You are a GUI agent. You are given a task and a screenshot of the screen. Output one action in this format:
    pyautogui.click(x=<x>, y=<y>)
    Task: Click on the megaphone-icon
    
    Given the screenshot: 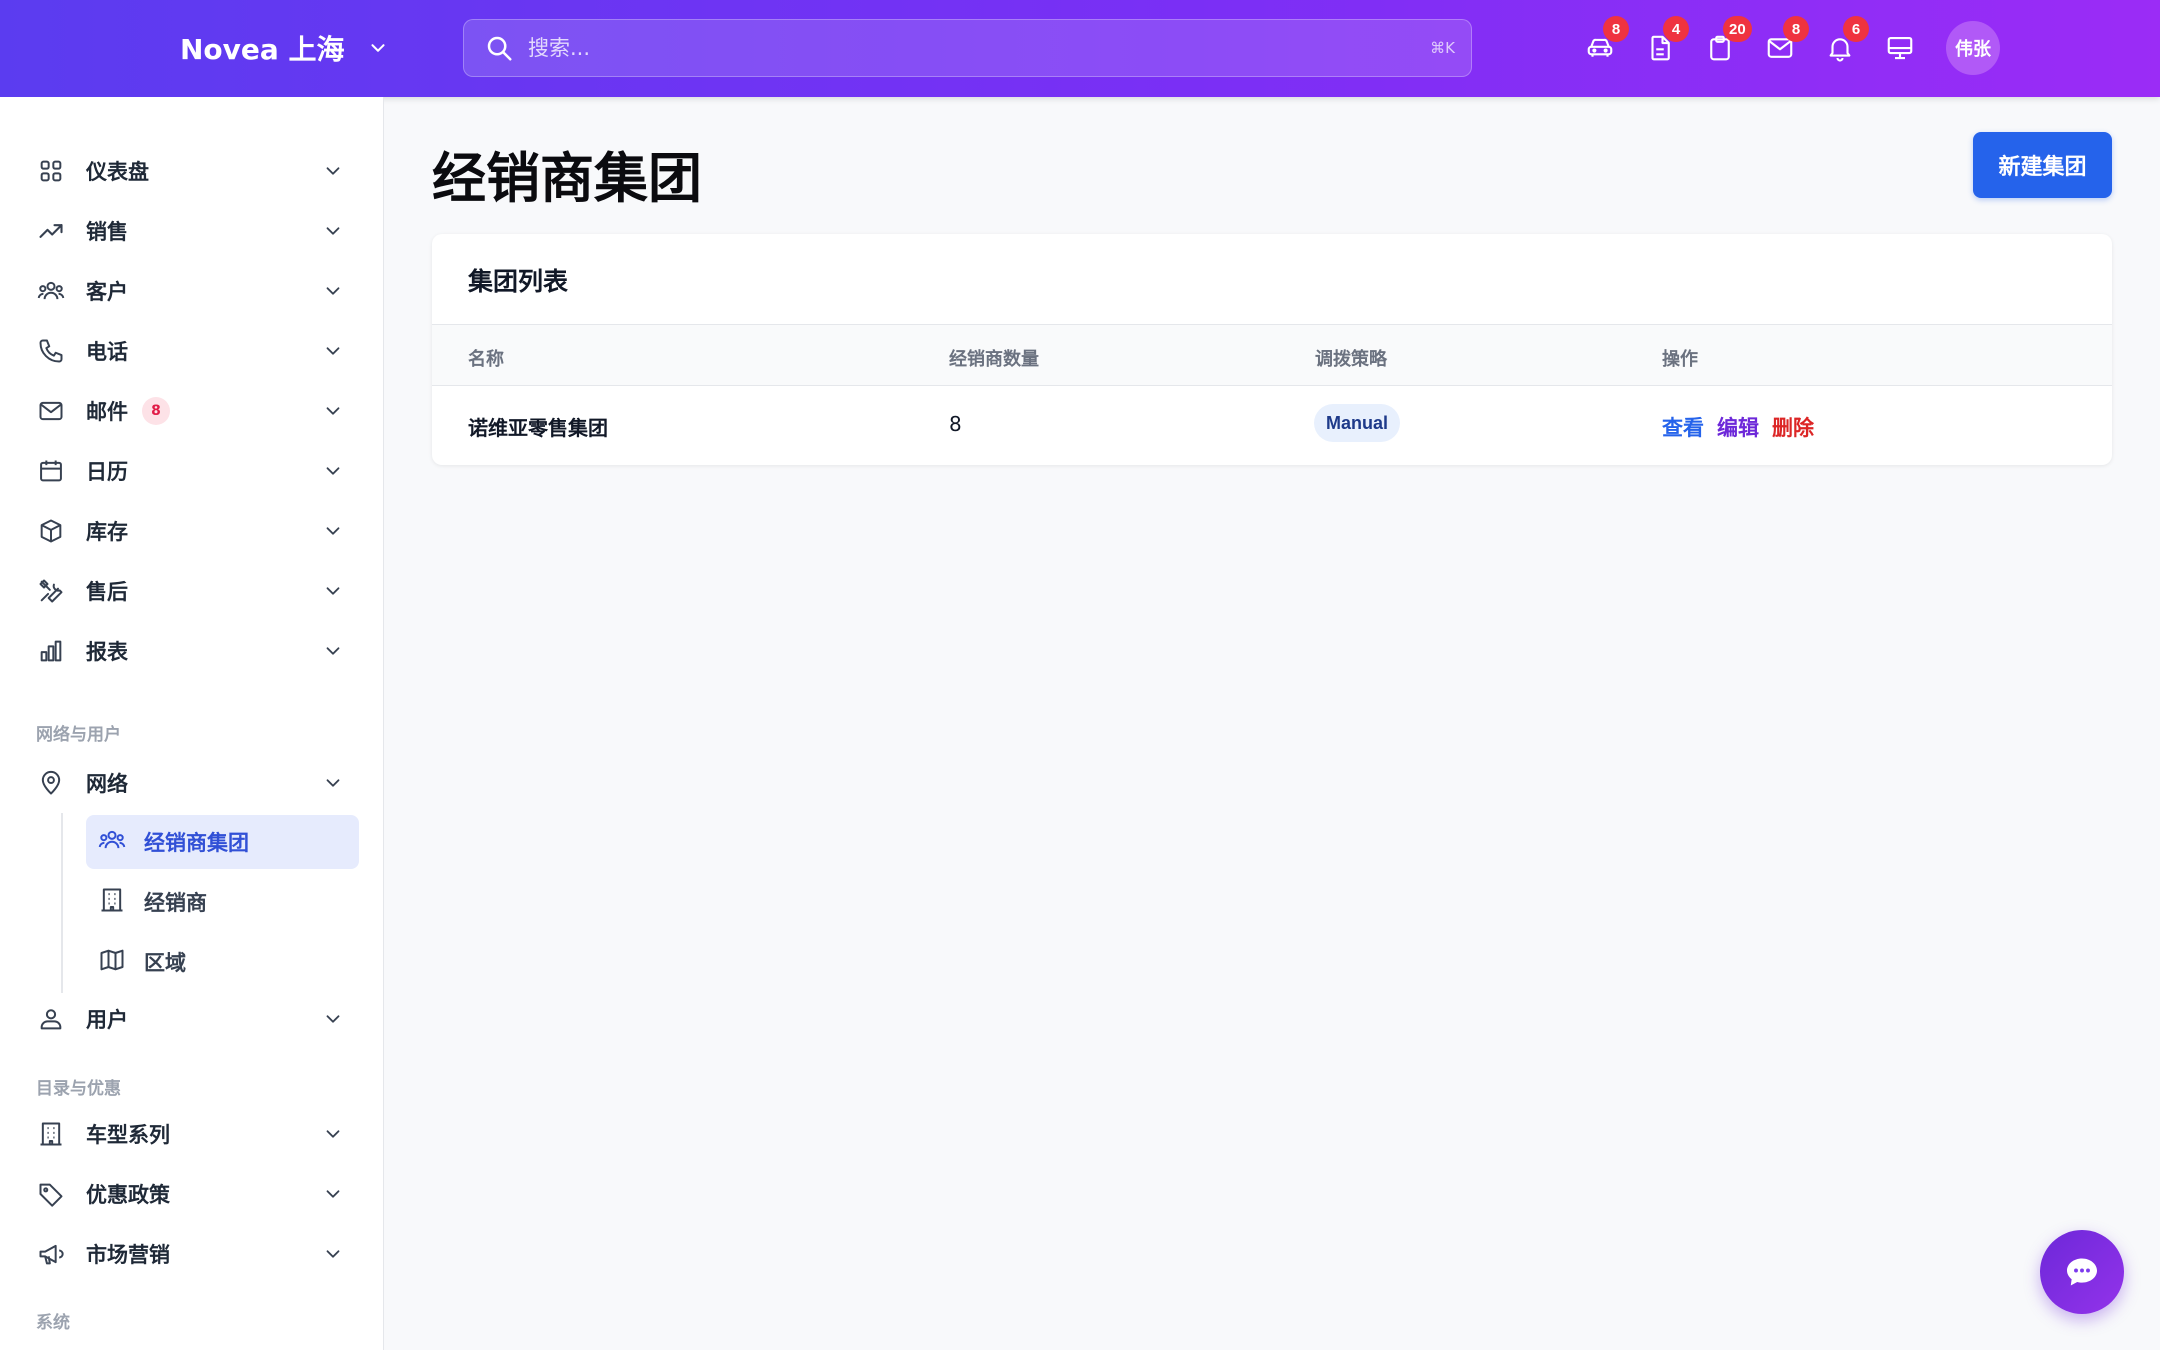 What is the action you would take?
    pyautogui.click(x=51, y=1254)
    